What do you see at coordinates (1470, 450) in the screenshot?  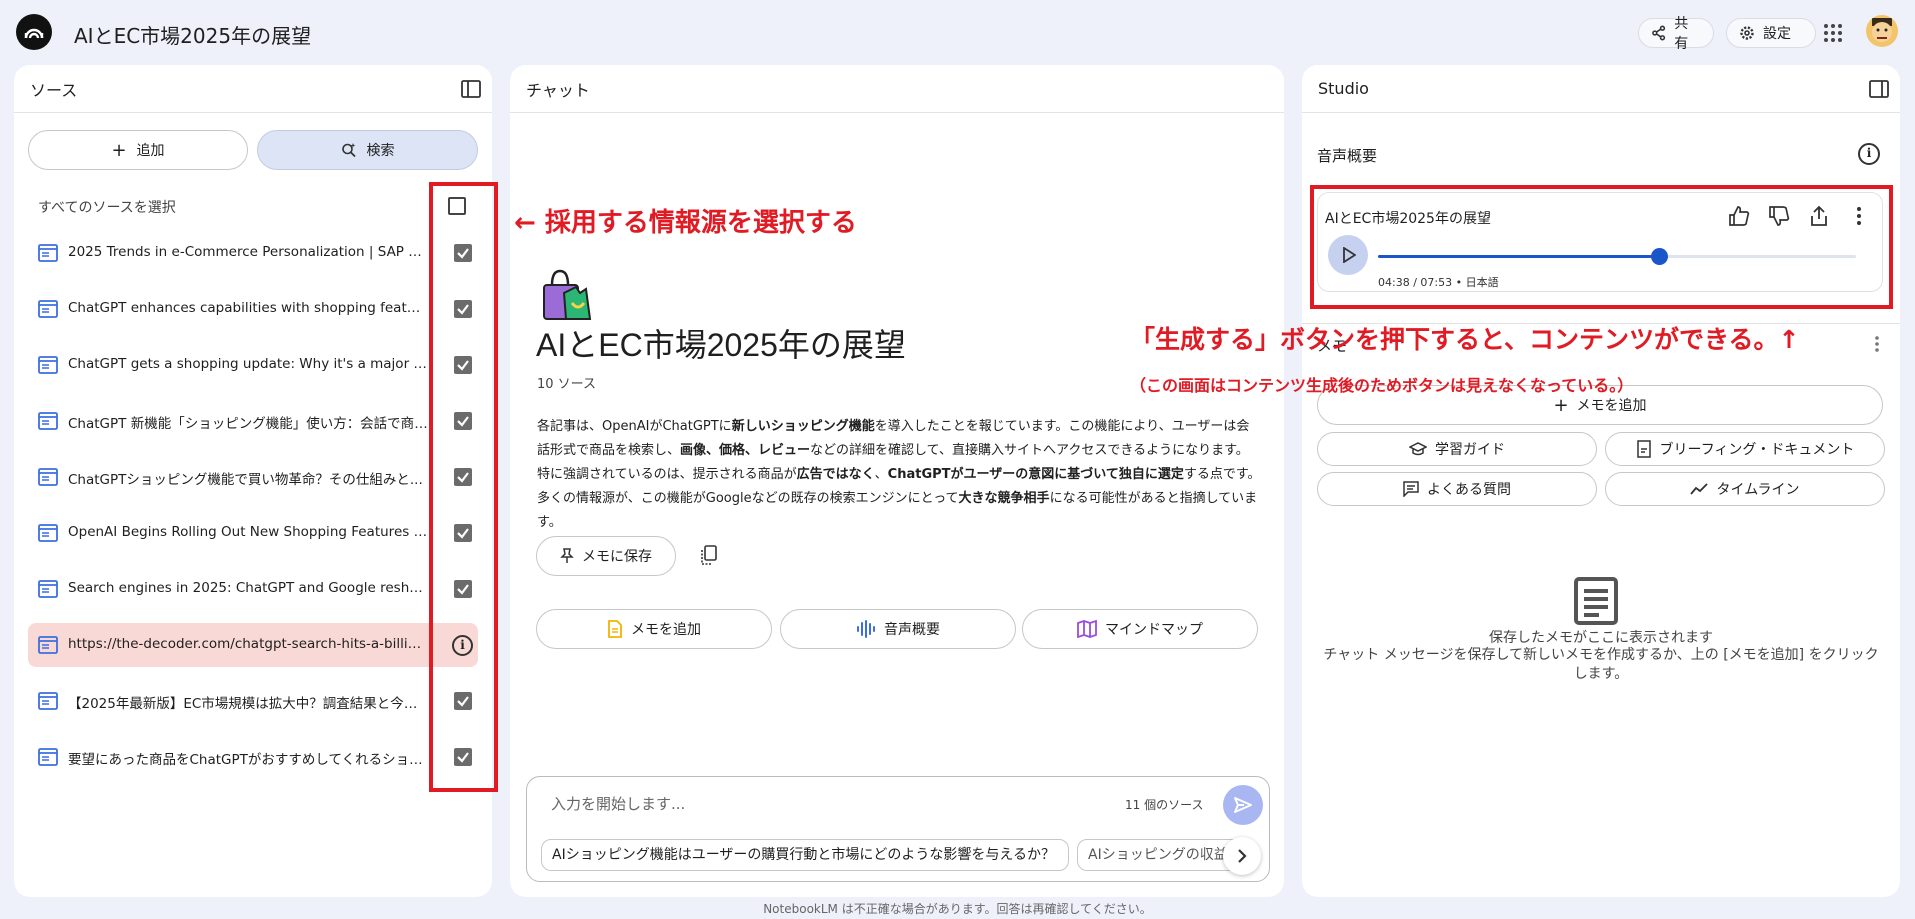 I see `study-guide-label: 学習ガイド` at bounding box center [1470, 450].